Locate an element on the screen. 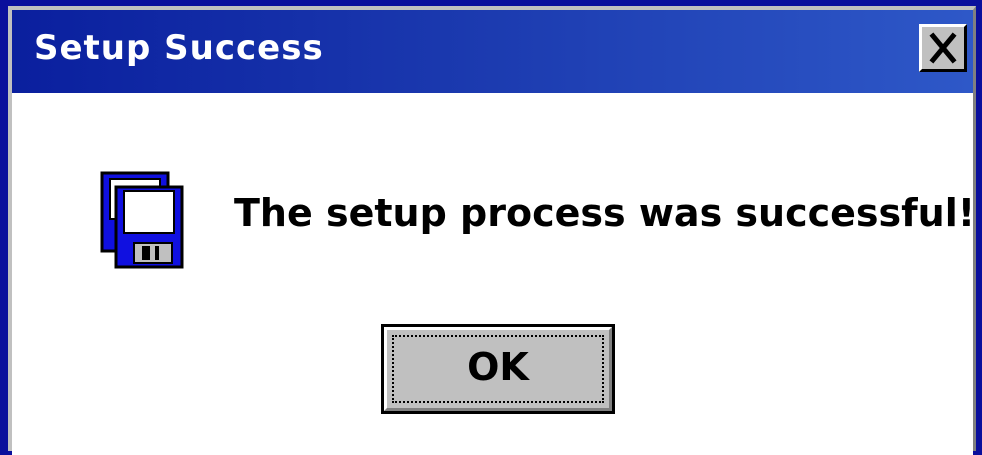  close-x-icon is located at coordinates (943, 48).